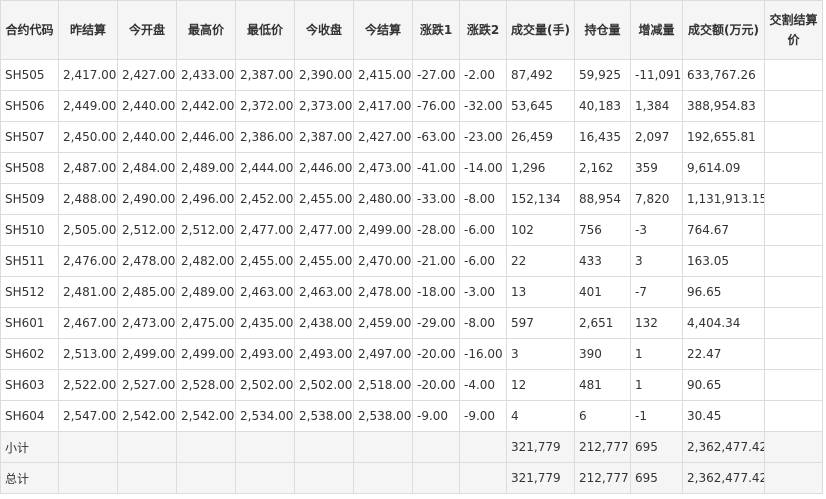  Describe the element at coordinates (324, 199) in the screenshot. I see `cell-close: 2,455.00` at that location.